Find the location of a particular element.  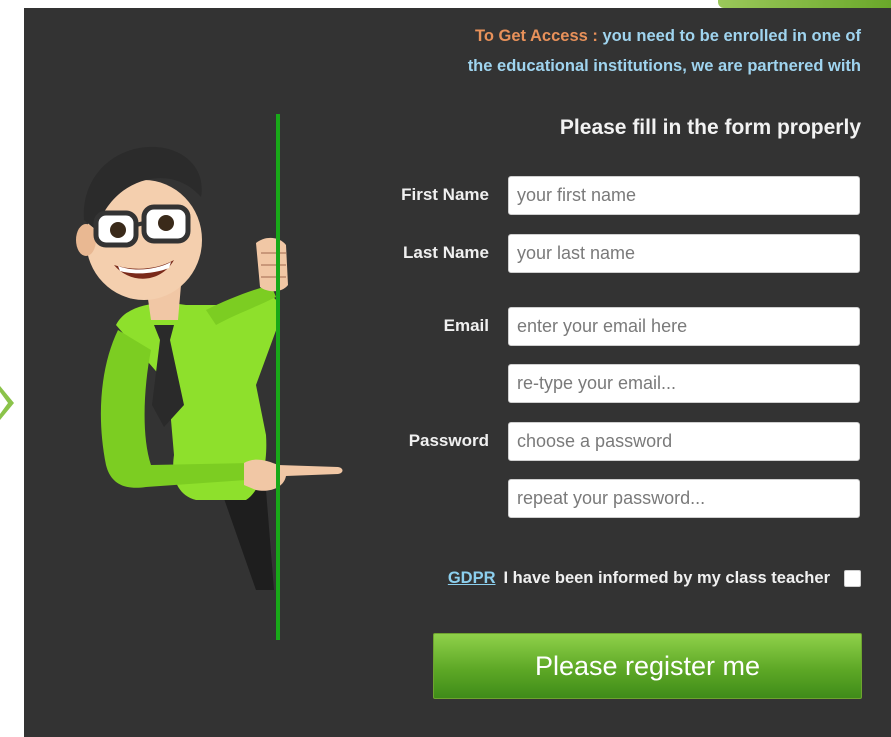

last-name-label: Last Name is located at coordinates (446, 252).